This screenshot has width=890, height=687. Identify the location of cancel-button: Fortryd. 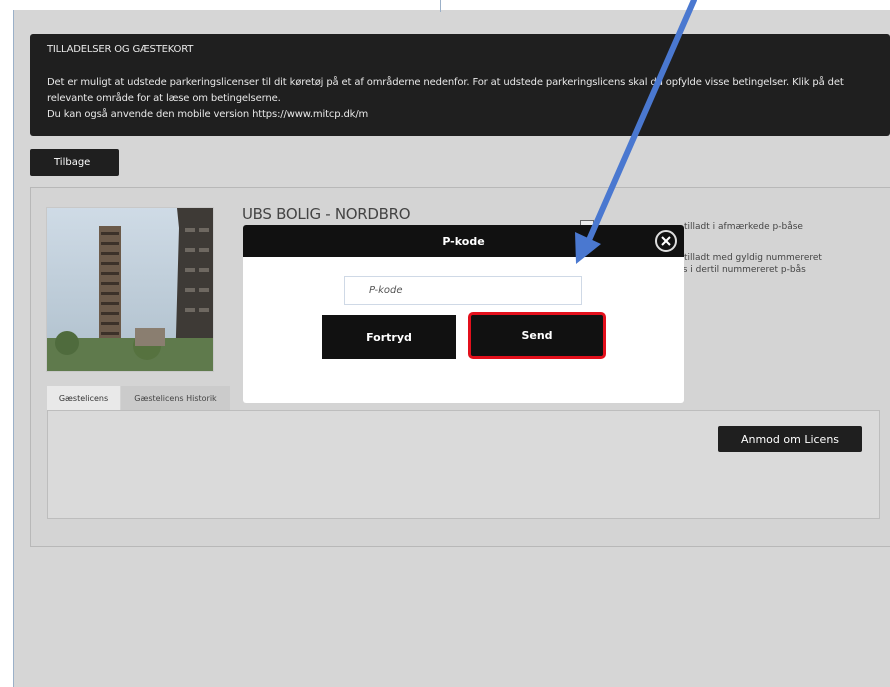
(389, 337).